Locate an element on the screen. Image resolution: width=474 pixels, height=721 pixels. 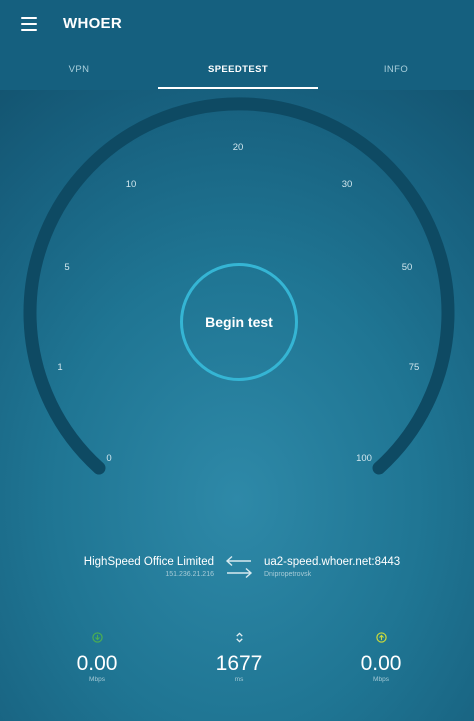
gauge-tick-label: 50 is located at coordinates (407, 267).